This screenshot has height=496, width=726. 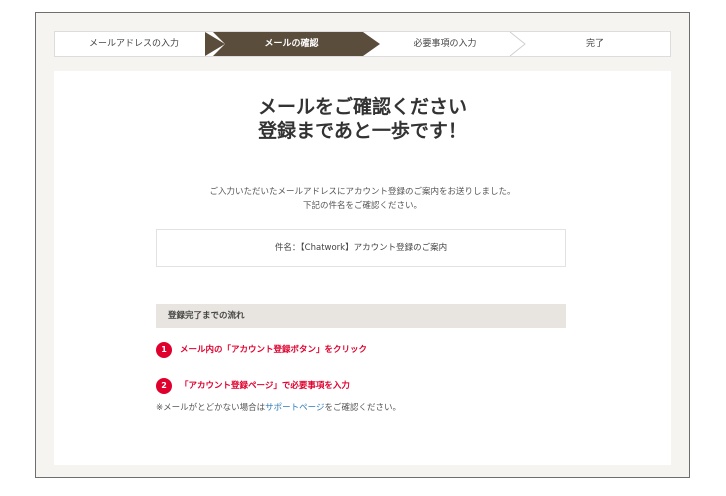 I want to click on message-line-1: ご入力いただいたメールアドレスにアカウント登録のご案内をお送りしました。, so click(x=362, y=192).